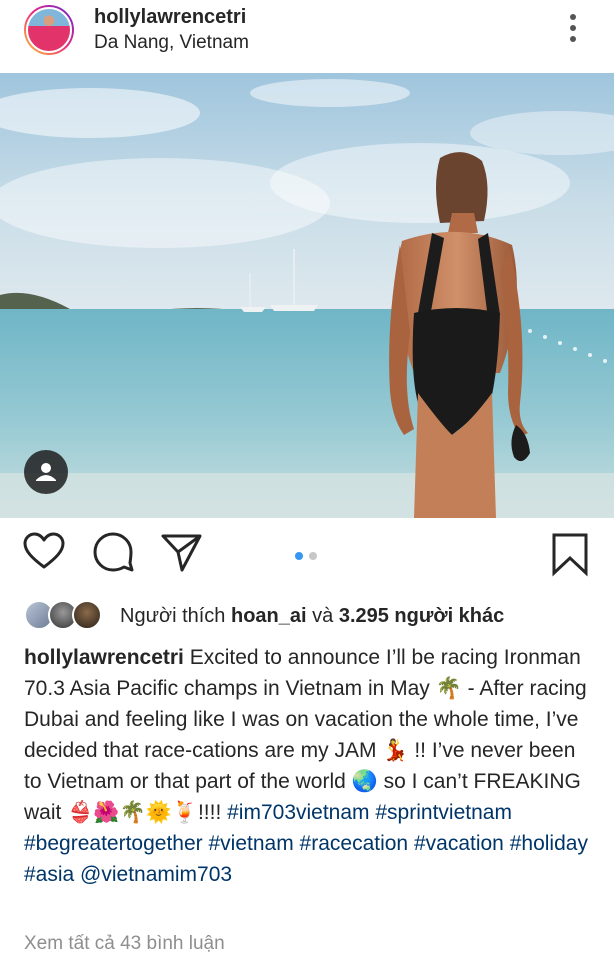 The width and height of the screenshot is (614, 960). What do you see at coordinates (124, 944) in the screenshot?
I see `view-all-comments-link: Xem tất cả 43 bình luận` at bounding box center [124, 944].